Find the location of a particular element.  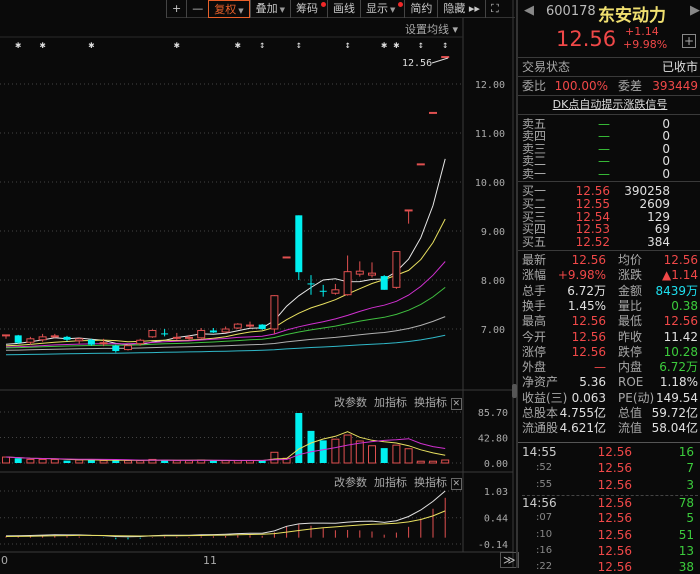

bid-price: 12.52 is located at coordinates (592, 242).